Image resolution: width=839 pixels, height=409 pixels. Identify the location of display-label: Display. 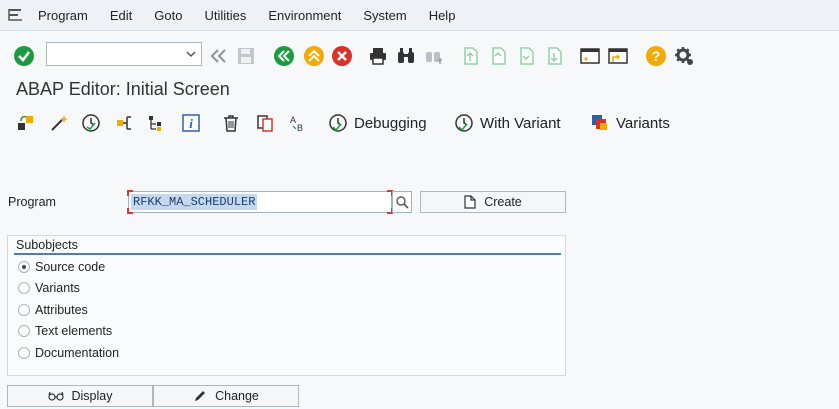
(92, 396).